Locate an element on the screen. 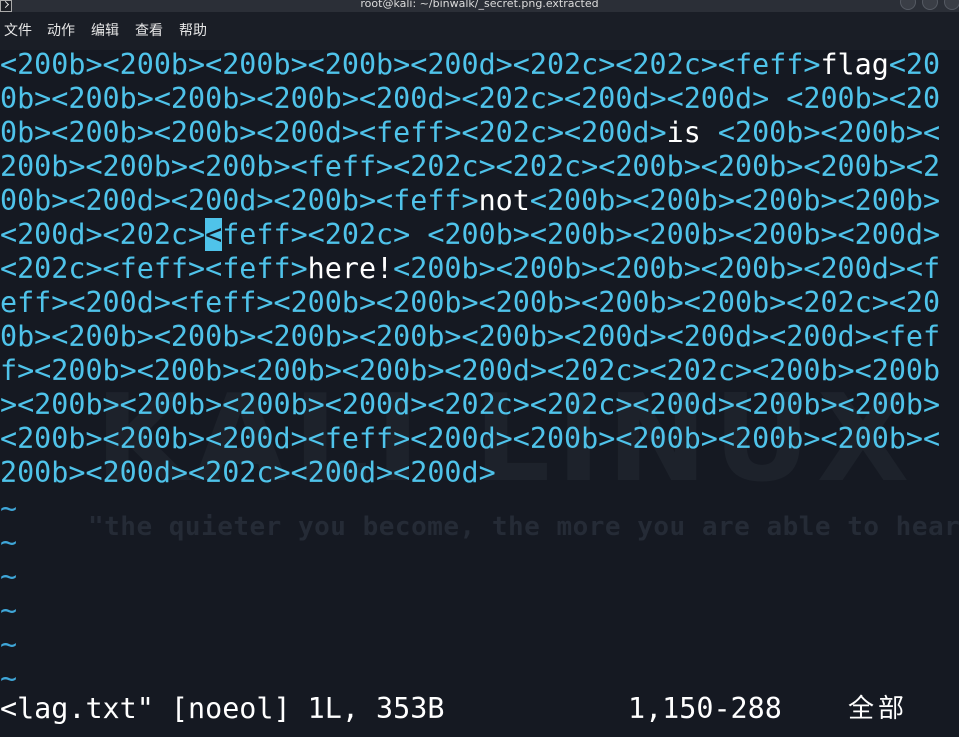  menu-view: 查看 is located at coordinates (149, 31).